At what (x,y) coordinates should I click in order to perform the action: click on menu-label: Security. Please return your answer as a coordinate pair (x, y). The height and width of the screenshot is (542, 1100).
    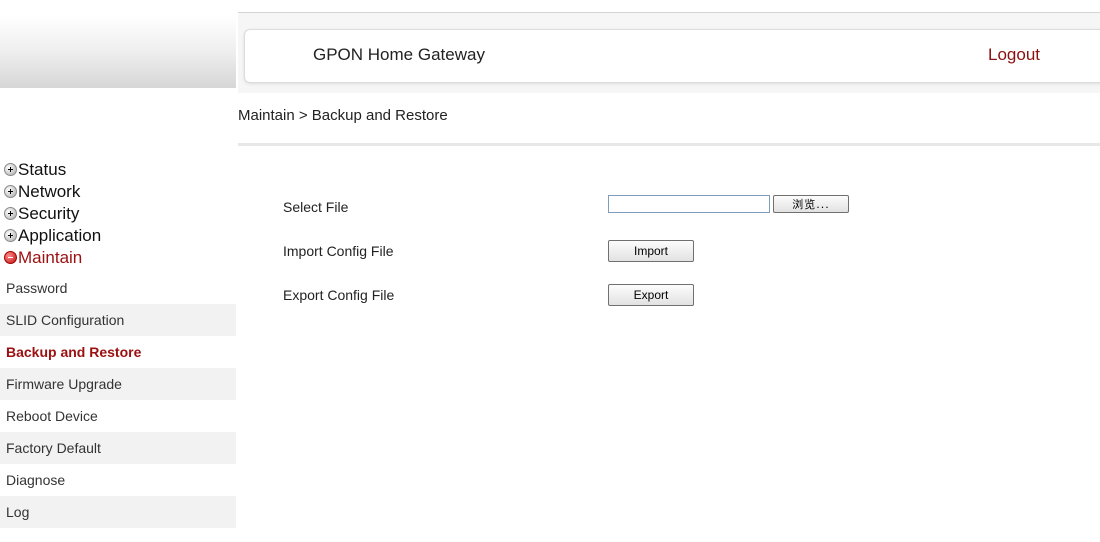
    Looking at the image, I should click on (49, 213).